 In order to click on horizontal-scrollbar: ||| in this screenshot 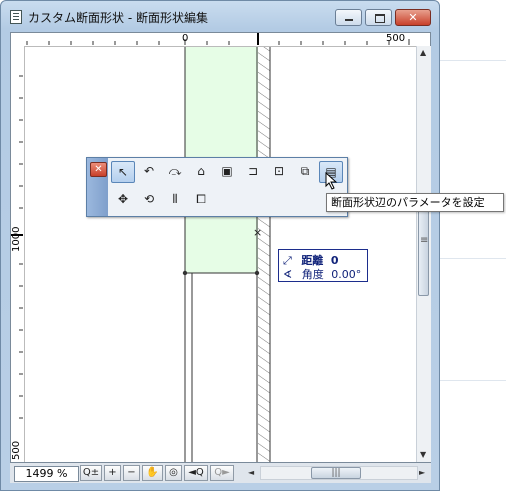, I will do `click(339, 473)`.